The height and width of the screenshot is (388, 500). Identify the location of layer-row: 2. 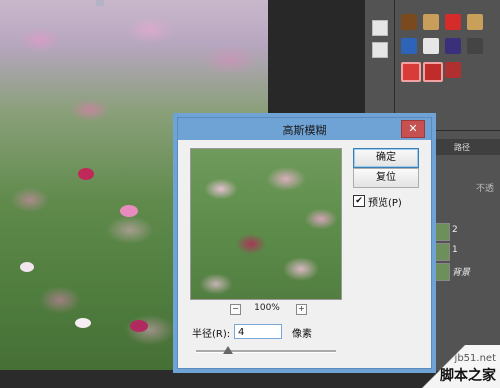
(467, 231).